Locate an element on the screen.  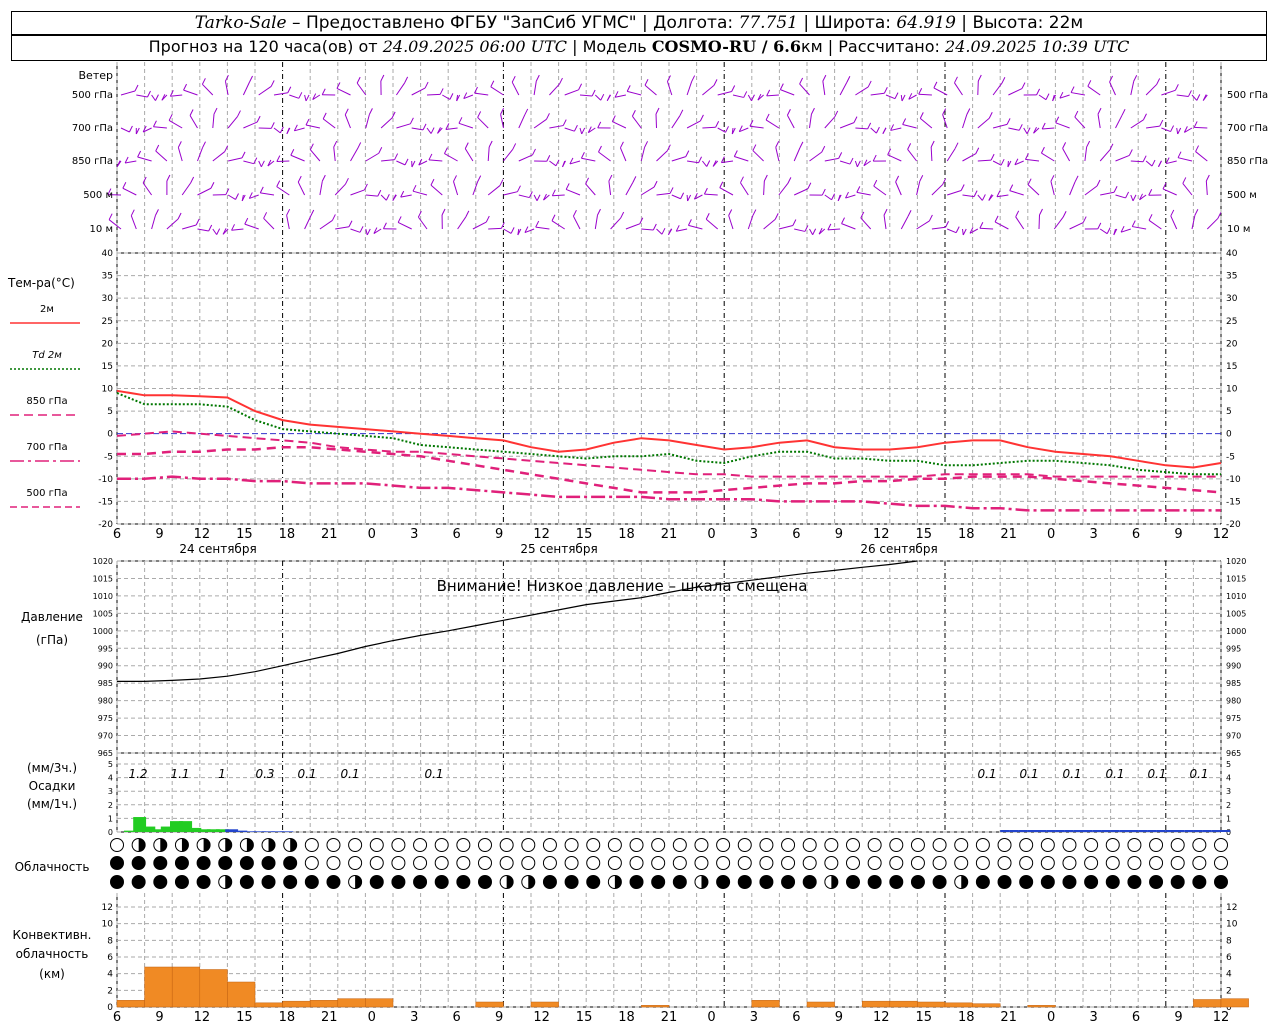
pressure-title: Давление is located at coordinates (52, 617).